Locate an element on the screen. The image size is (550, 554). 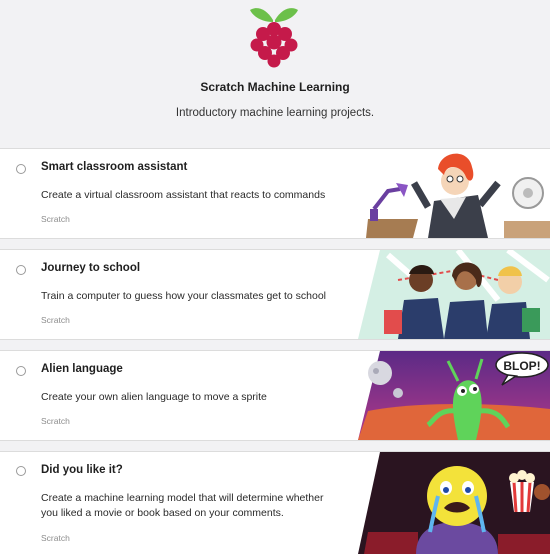
page-subtitle: Introductory machine learning projects. is located at coordinates (275, 113).